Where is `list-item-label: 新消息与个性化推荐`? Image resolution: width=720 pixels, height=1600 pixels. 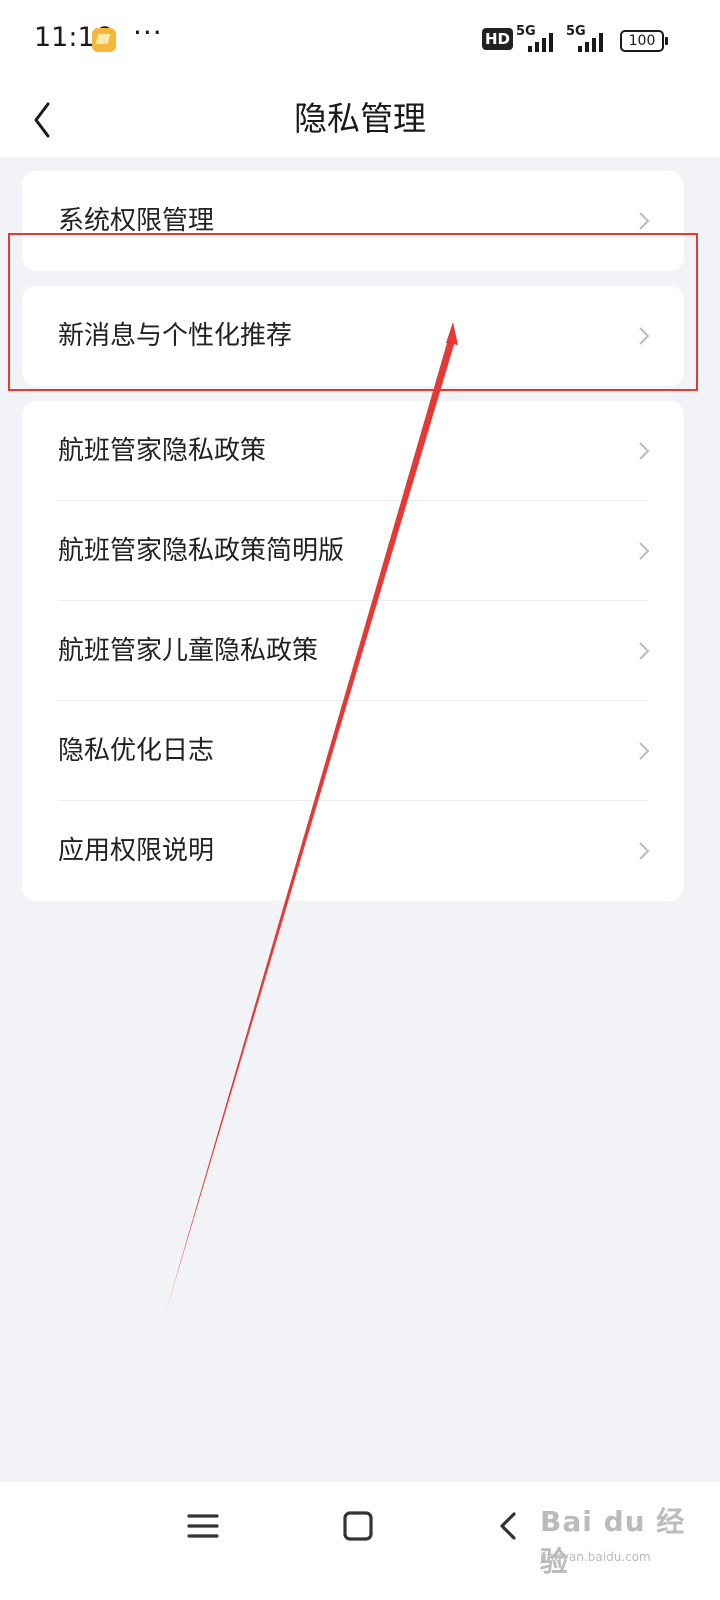 list-item-label: 新消息与个性化推荐 is located at coordinates (175, 336).